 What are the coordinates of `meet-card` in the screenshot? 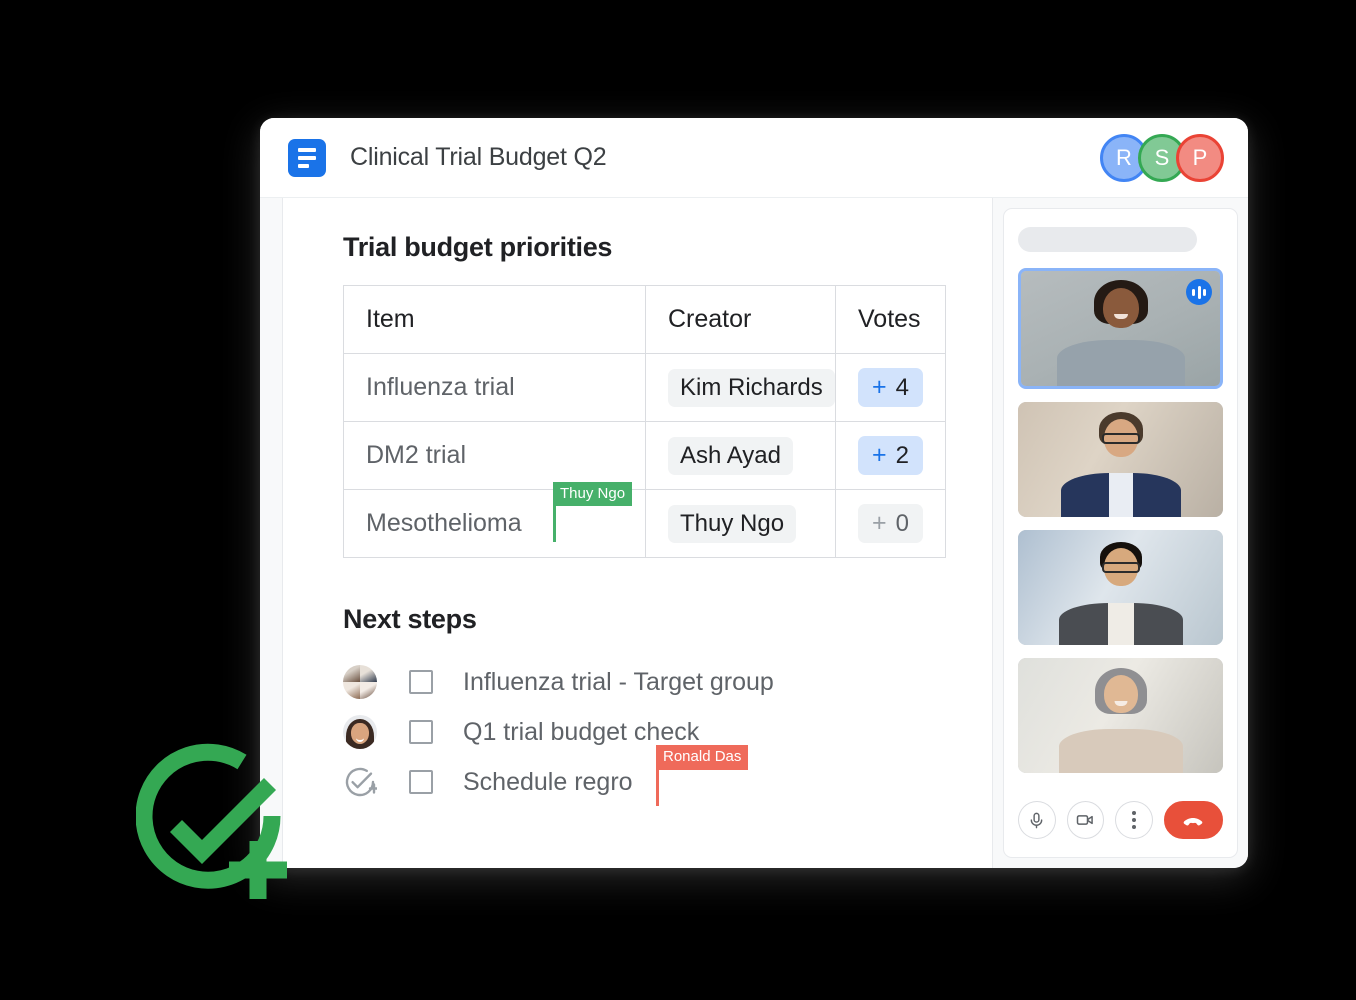 It's located at (1120, 533).